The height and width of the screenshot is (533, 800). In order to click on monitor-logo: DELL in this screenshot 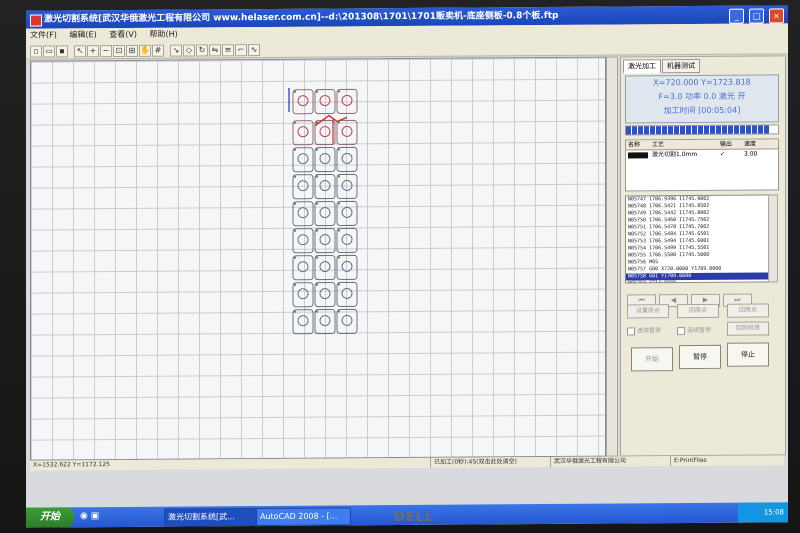, I will do `click(414, 517)`.